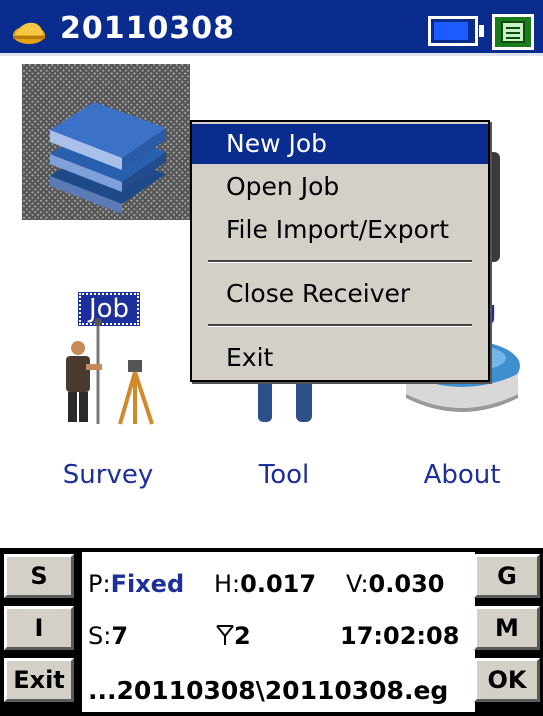 The image size is (543, 716). What do you see at coordinates (39, 576) in the screenshot?
I see `s-button: S` at bounding box center [39, 576].